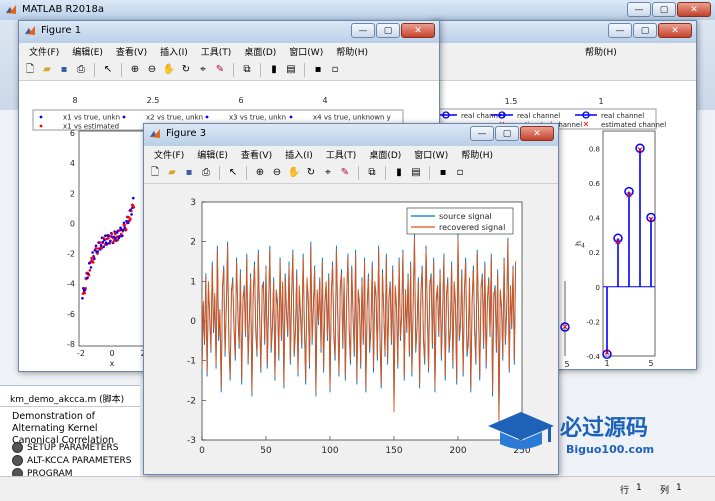  I want to click on figure1-y-tick: 6, so click(72, 133).